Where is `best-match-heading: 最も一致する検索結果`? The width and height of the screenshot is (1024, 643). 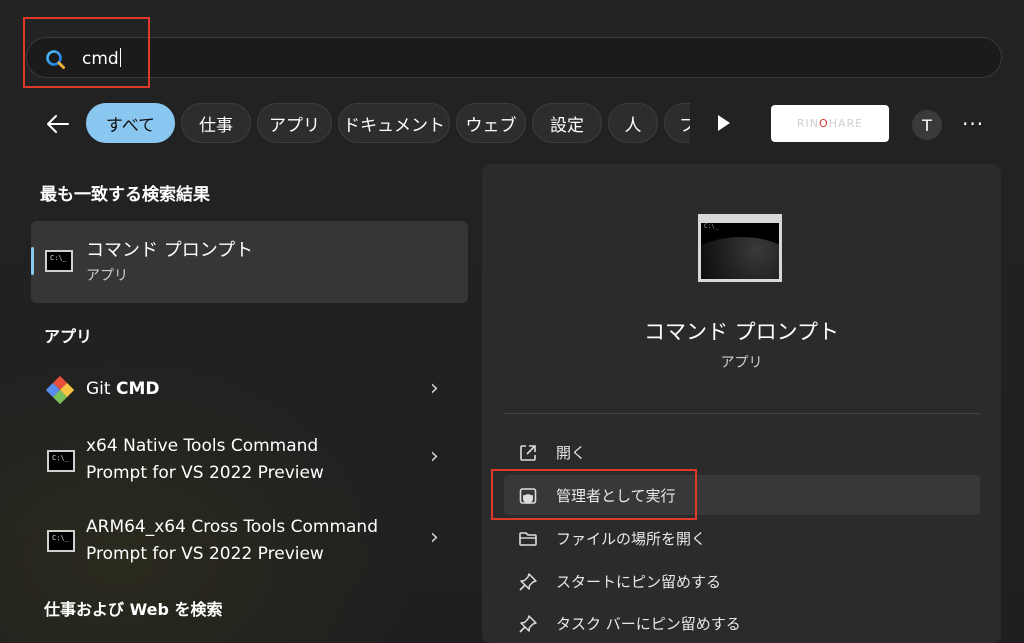
best-match-heading: 最も一致する検索結果 is located at coordinates (125, 195).